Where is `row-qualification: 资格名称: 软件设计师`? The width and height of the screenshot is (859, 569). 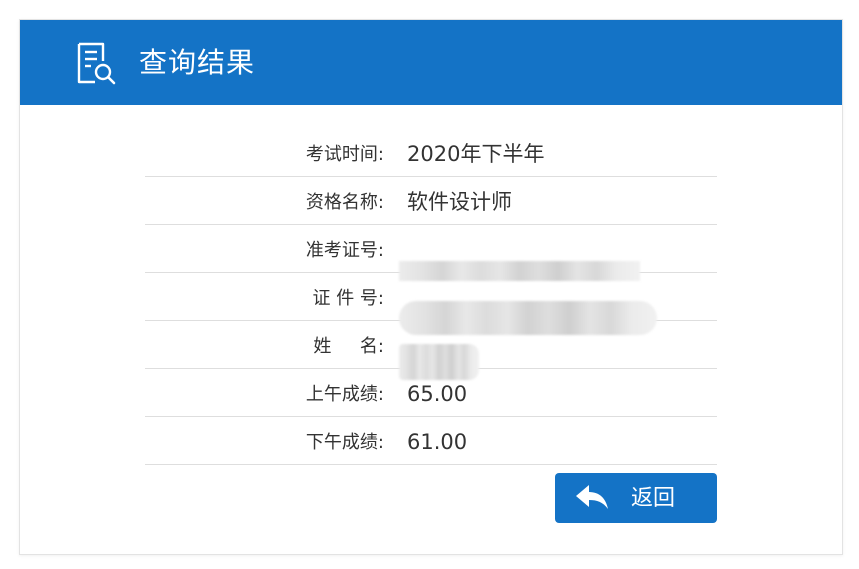 row-qualification: 资格名称: 软件设计师 is located at coordinates (431, 201).